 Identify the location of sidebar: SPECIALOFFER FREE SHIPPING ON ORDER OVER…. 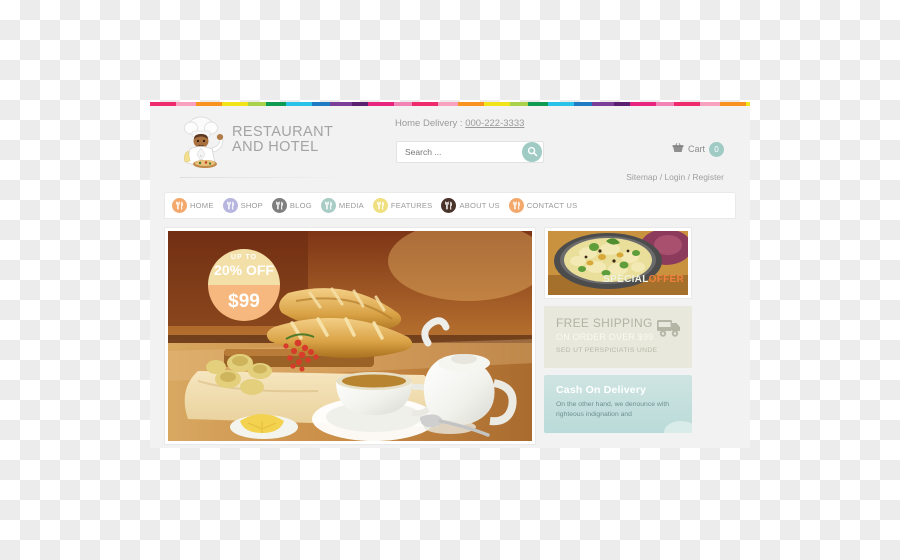
(618, 336).